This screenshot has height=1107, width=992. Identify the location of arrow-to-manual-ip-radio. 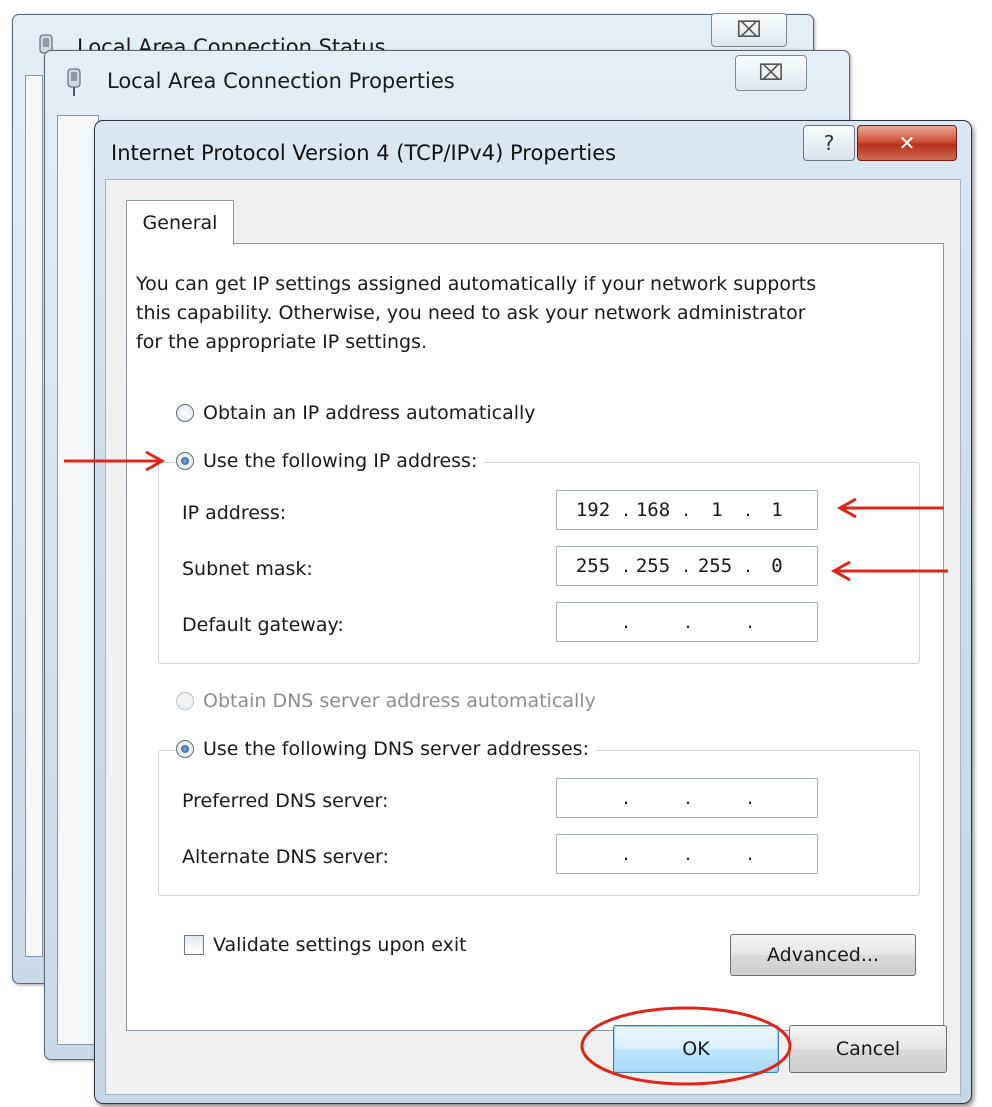
(115, 461).